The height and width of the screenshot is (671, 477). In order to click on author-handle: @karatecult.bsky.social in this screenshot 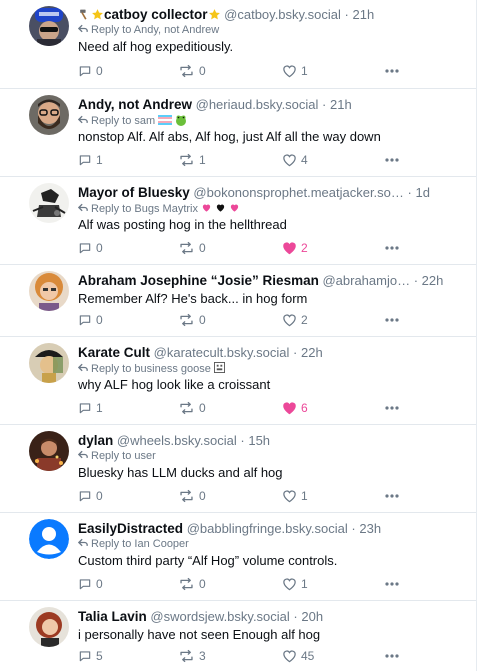, I will do `click(222, 352)`.